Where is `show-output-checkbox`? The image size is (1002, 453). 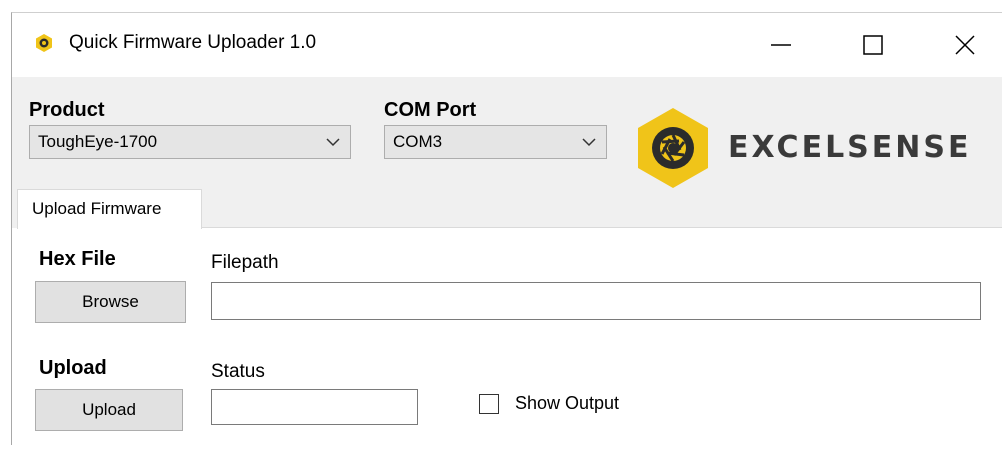 show-output-checkbox is located at coordinates (489, 404).